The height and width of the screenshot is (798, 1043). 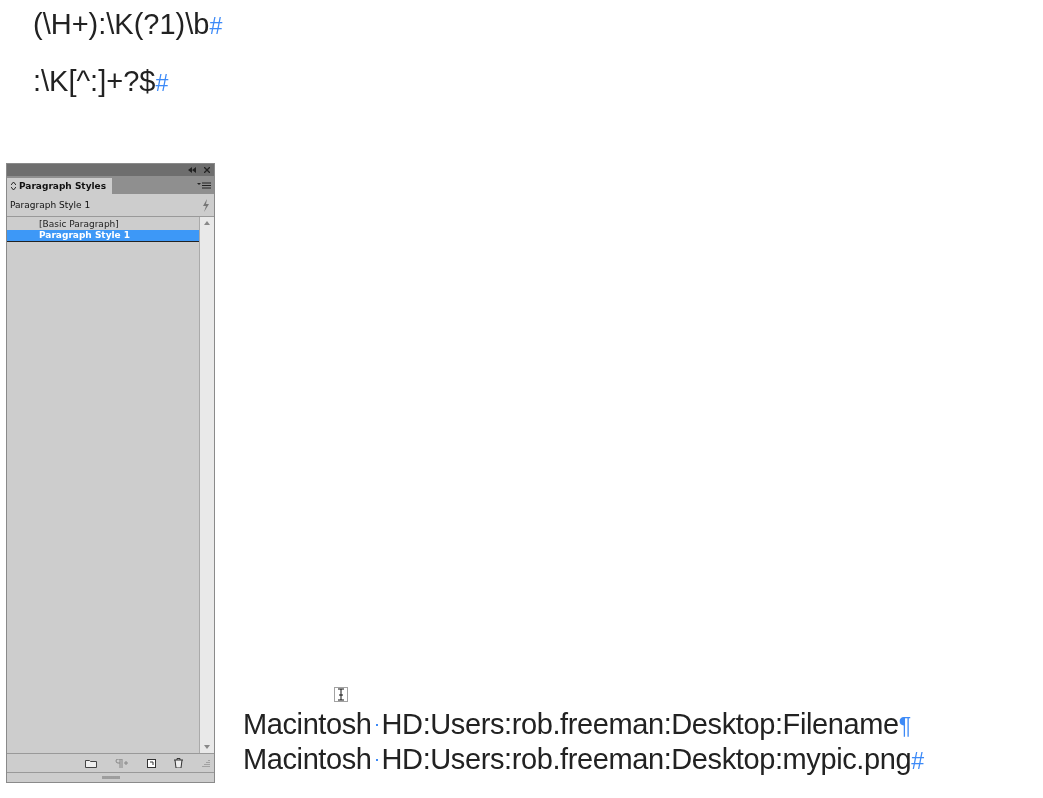 What do you see at coordinates (640, 724) in the screenshot?
I see `document-text: HD:Users:rob.freeman:Desktop:Filename` at bounding box center [640, 724].